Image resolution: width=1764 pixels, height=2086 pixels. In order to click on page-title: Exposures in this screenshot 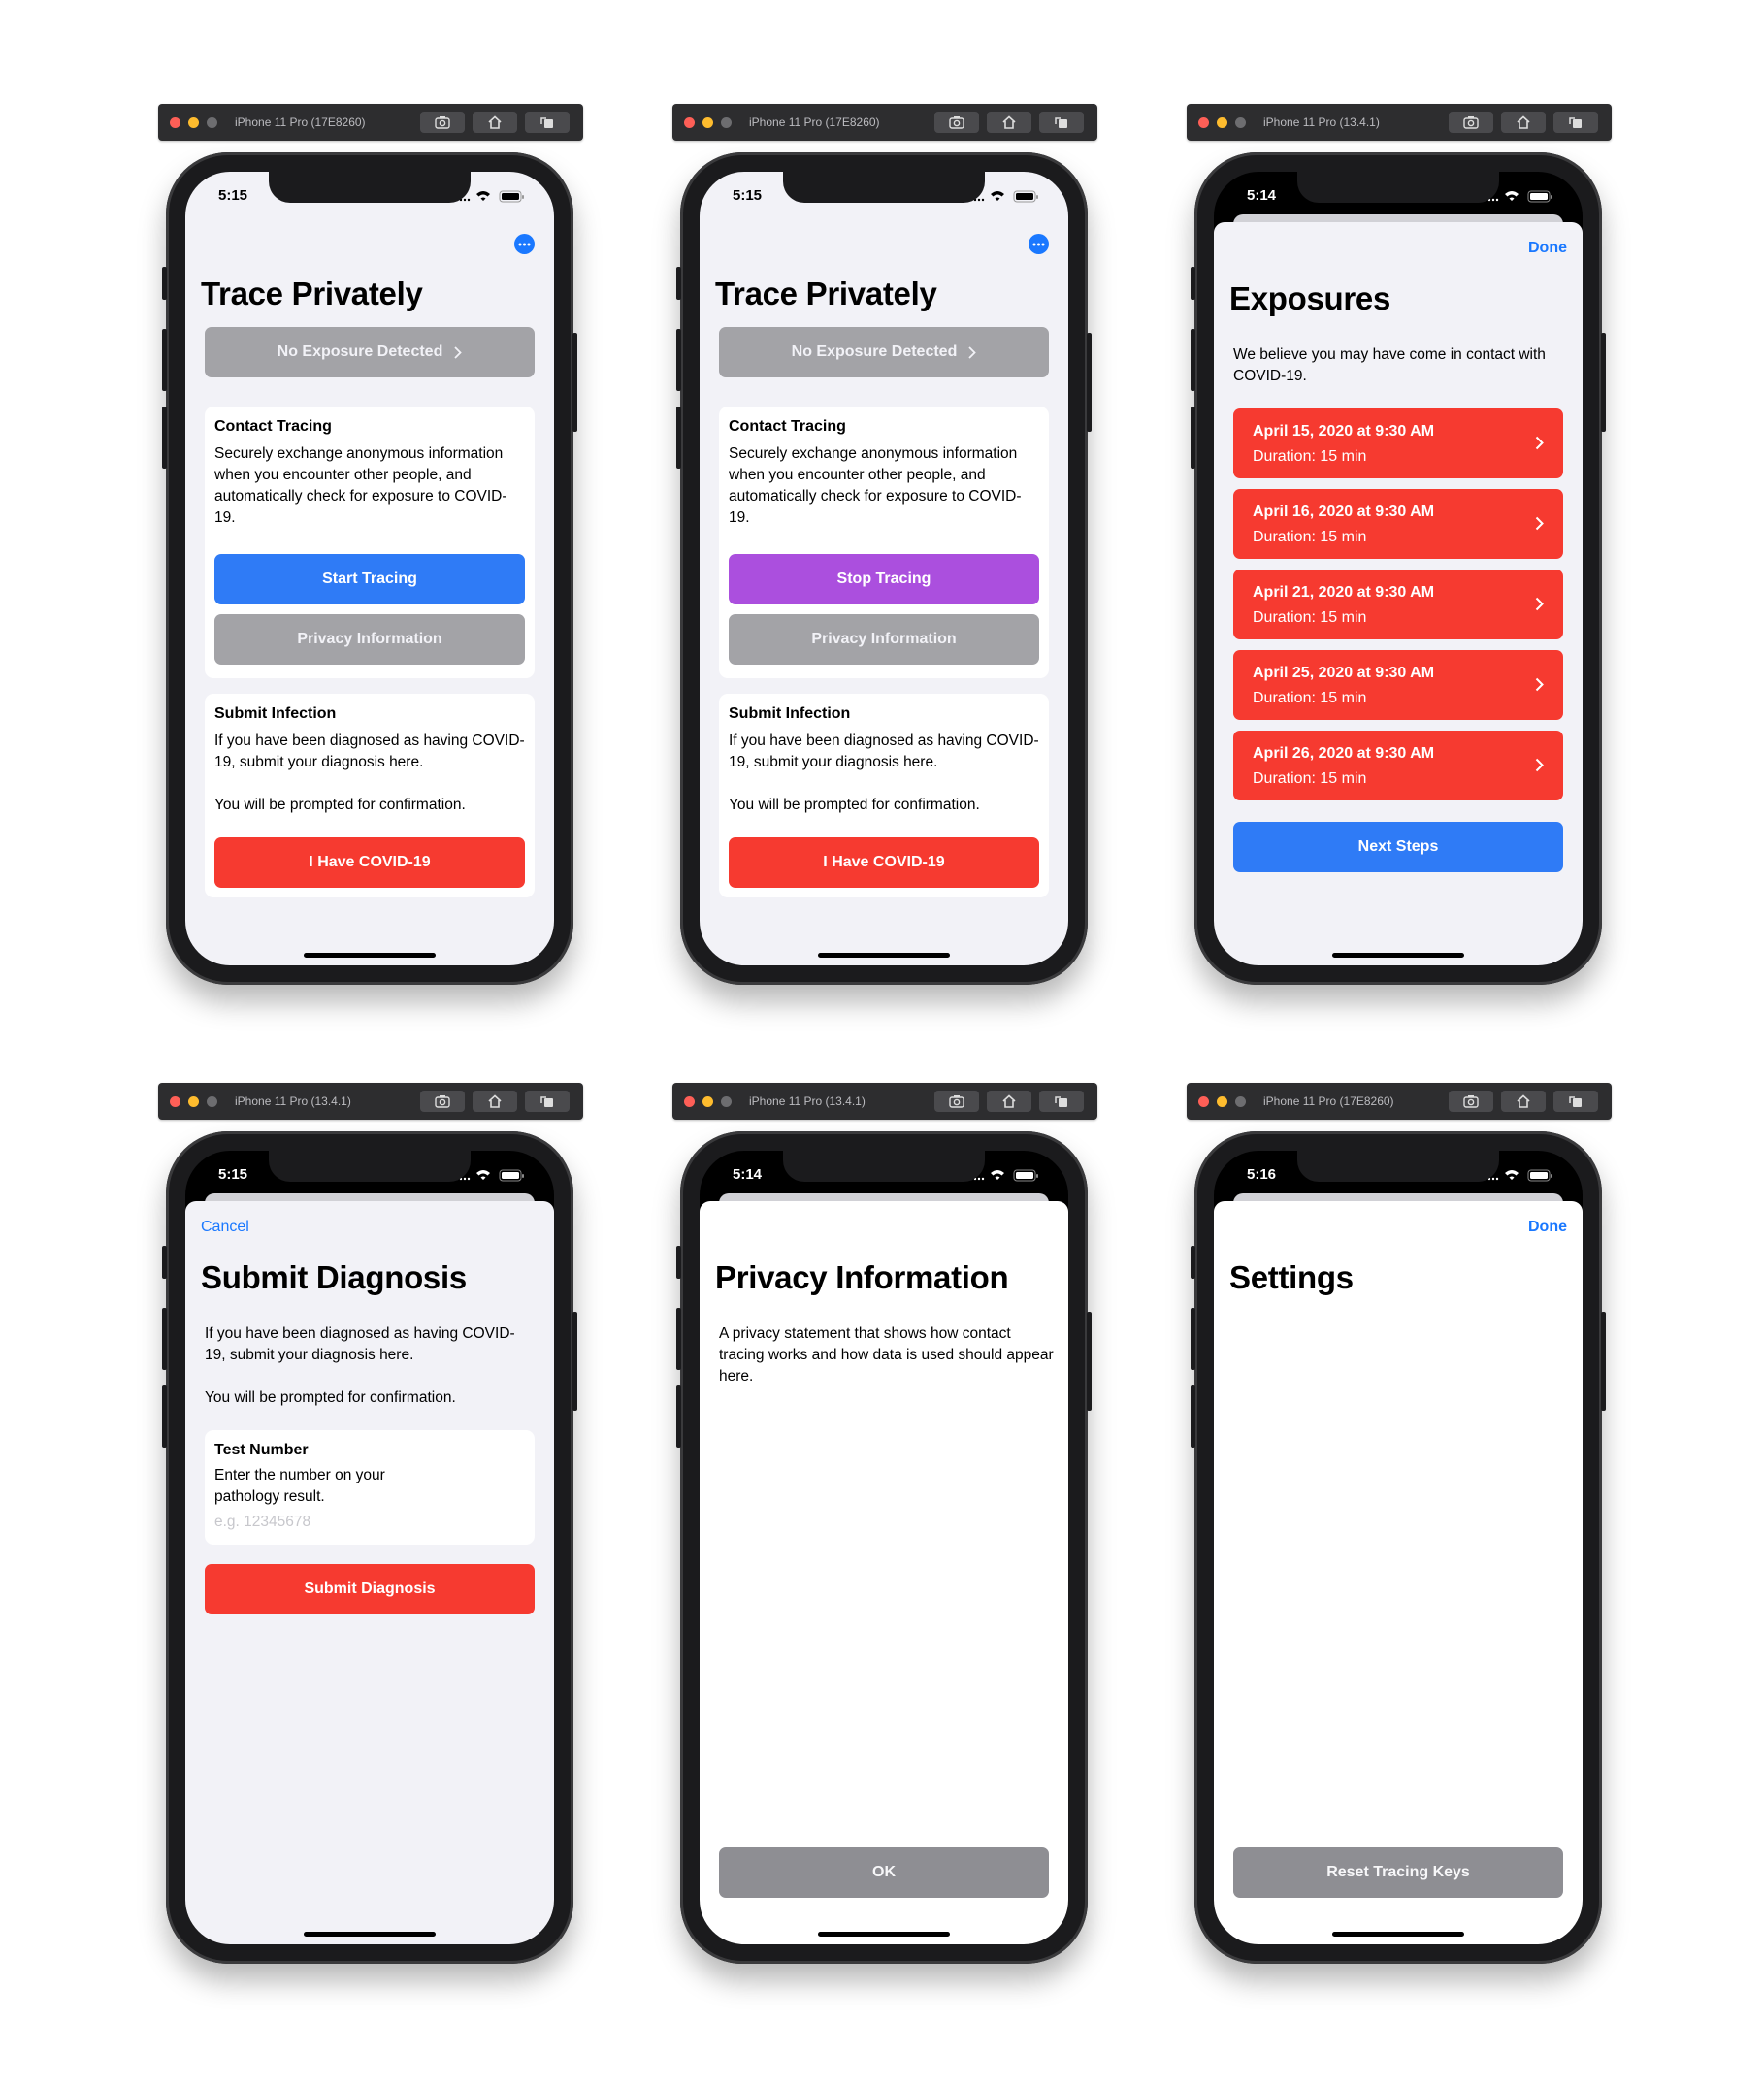, I will do `click(1310, 298)`.